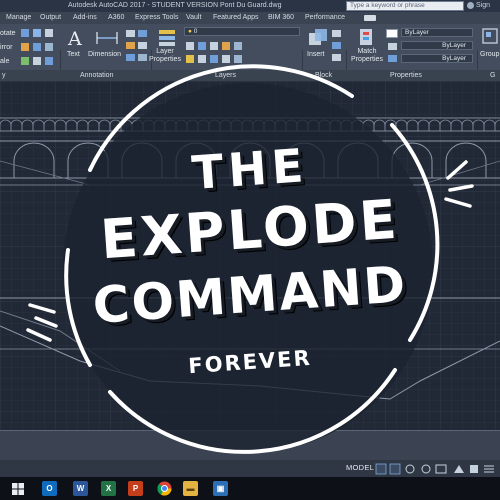  I want to click on user-icon, so click(470, 5).